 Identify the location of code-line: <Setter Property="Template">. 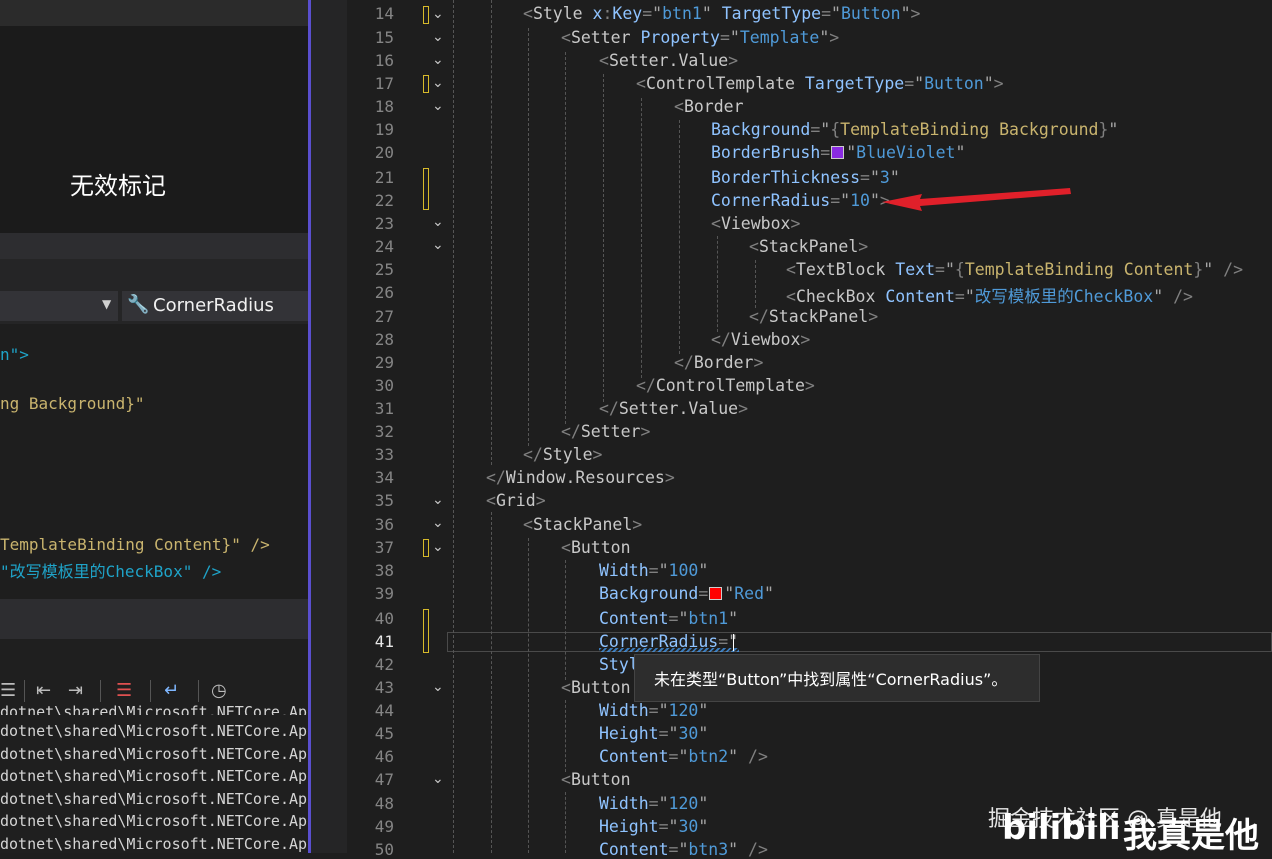
(700, 37).